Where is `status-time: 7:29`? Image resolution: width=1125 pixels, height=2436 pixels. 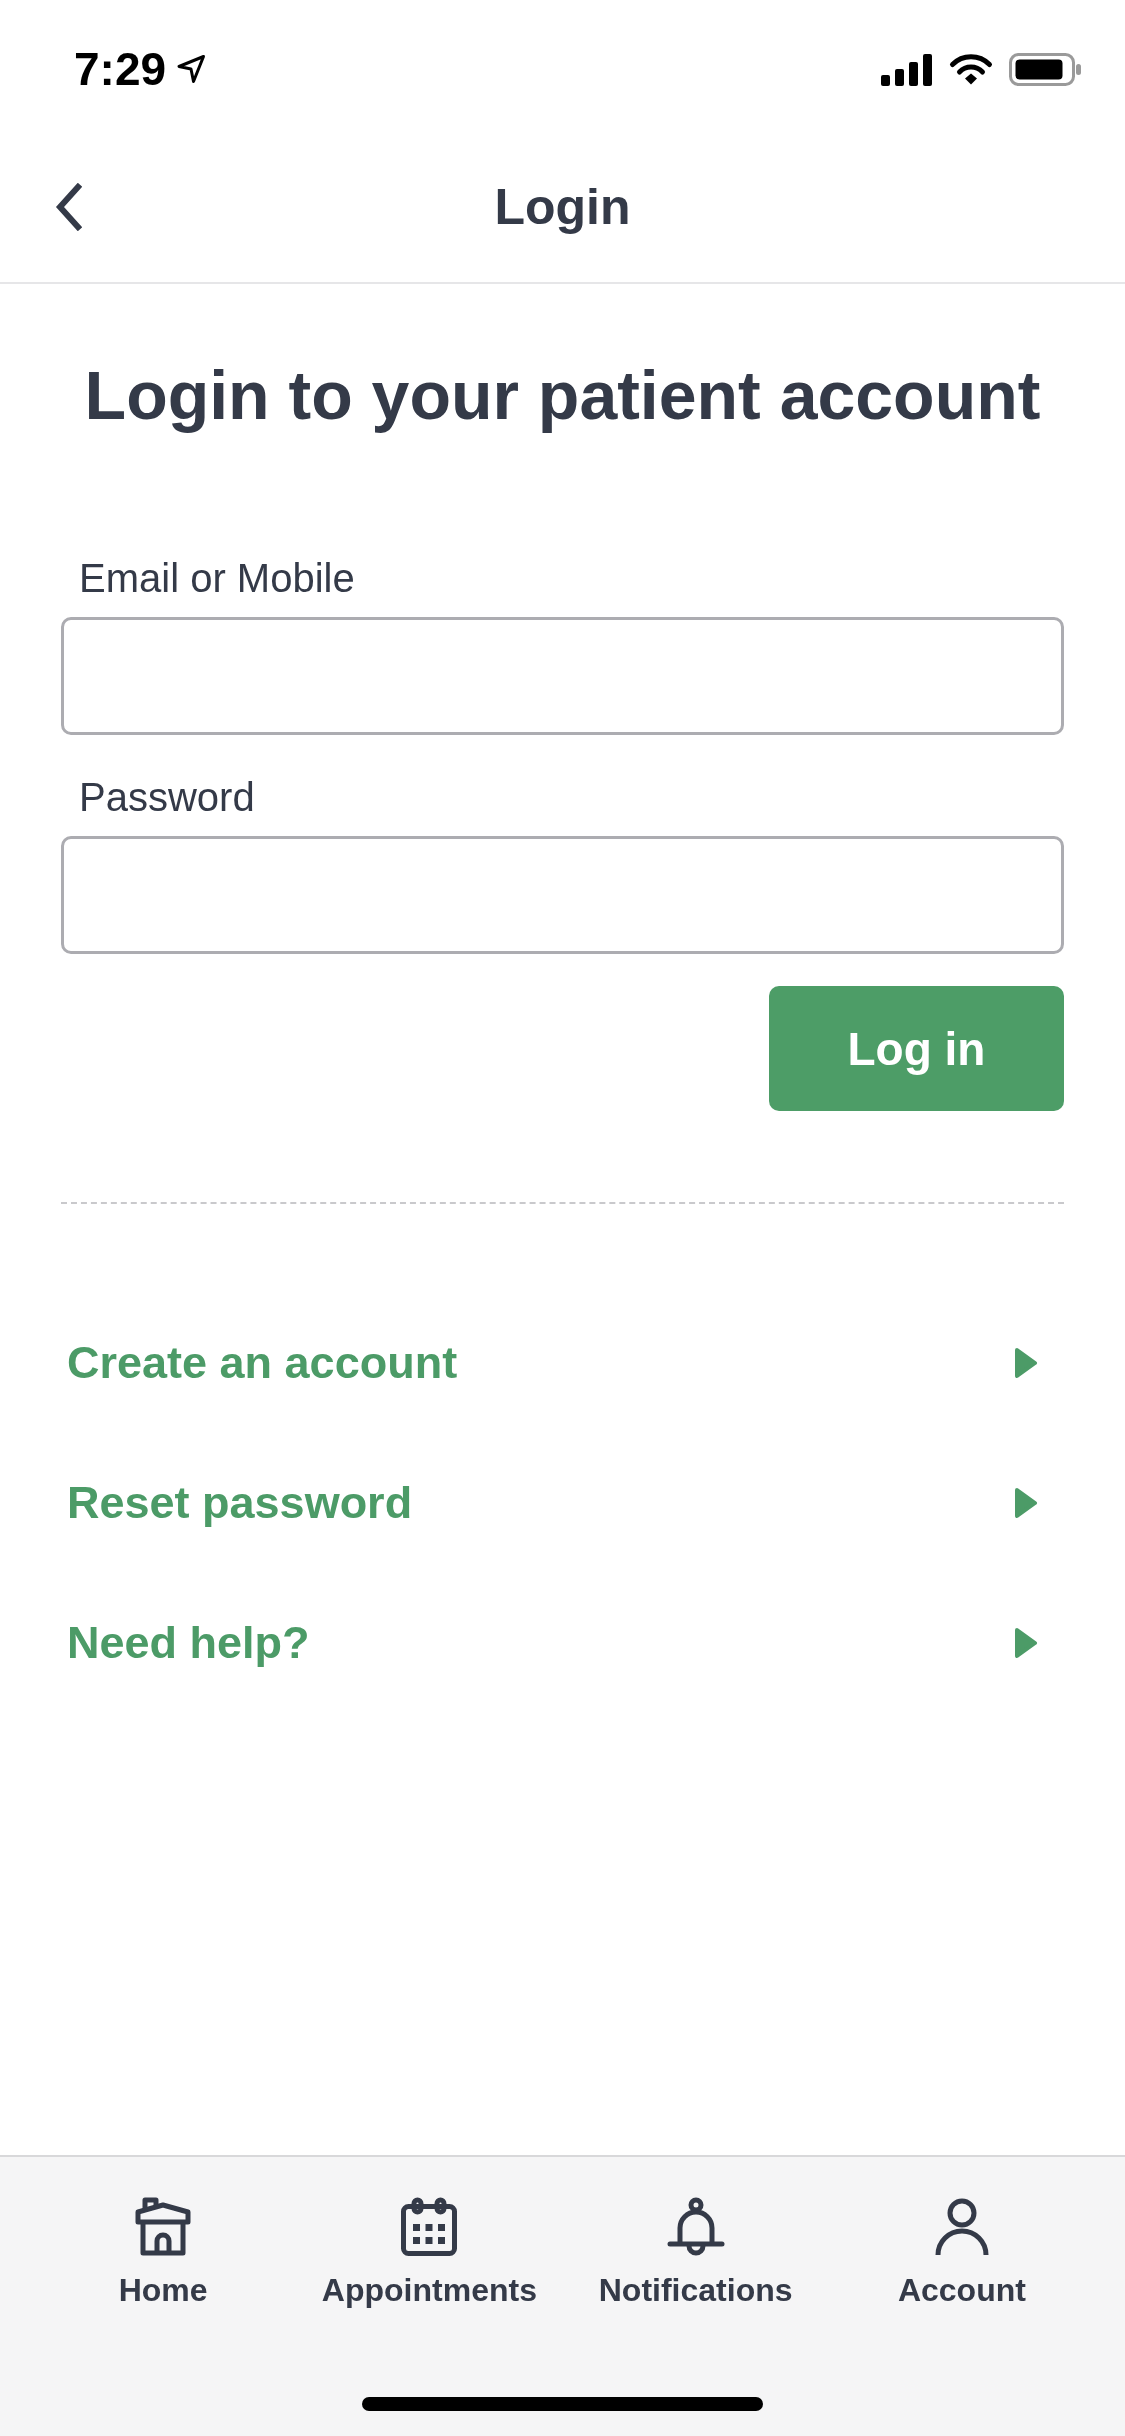
status-time: 7:29 is located at coordinates (120, 69).